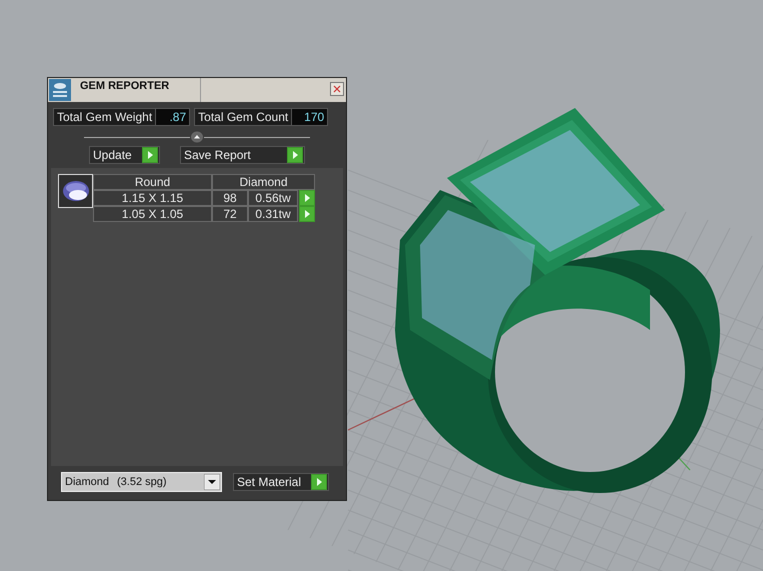 This screenshot has width=763, height=571. I want to click on dropdown-caret-icon, so click(212, 482).